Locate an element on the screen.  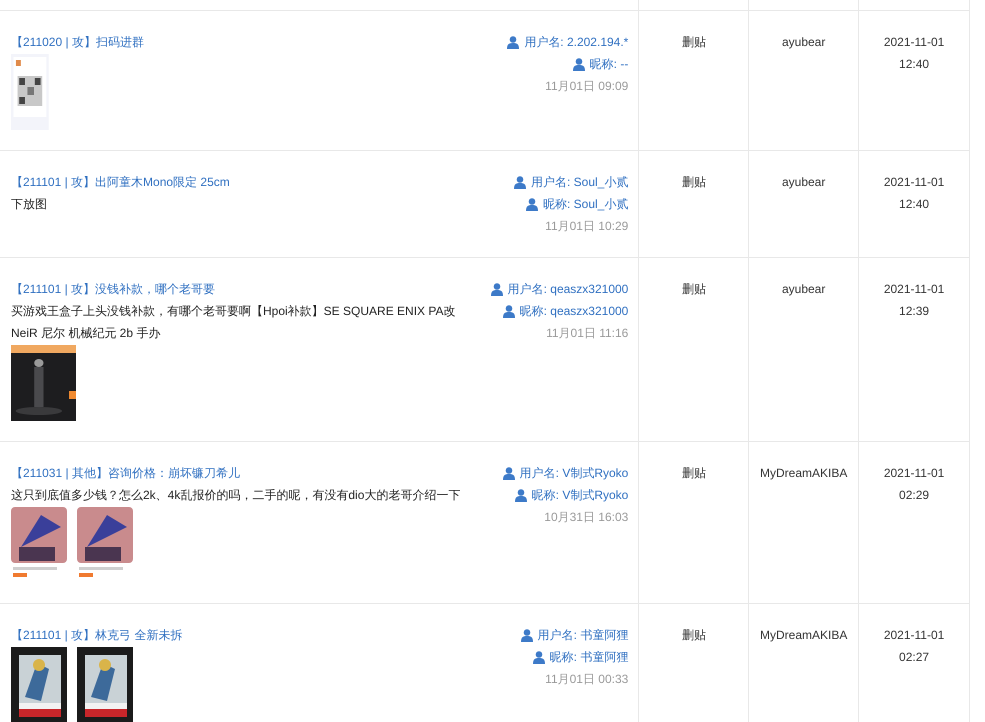
post-time: 10月31日 16:03 is located at coordinates (586, 517).